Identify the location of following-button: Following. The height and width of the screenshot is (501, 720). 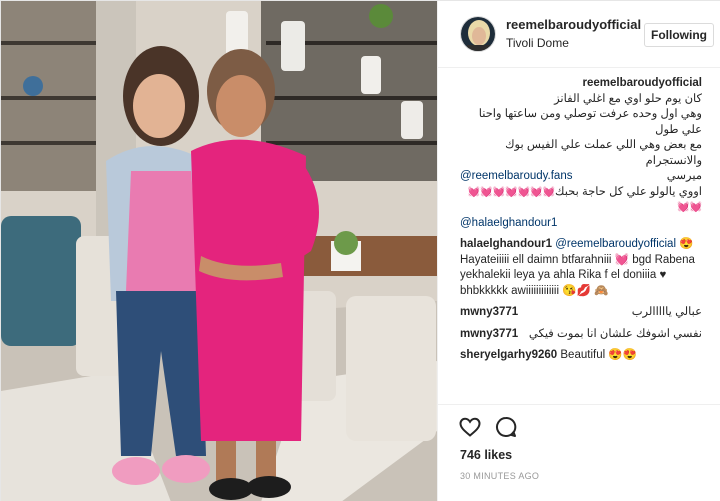
(679, 35).